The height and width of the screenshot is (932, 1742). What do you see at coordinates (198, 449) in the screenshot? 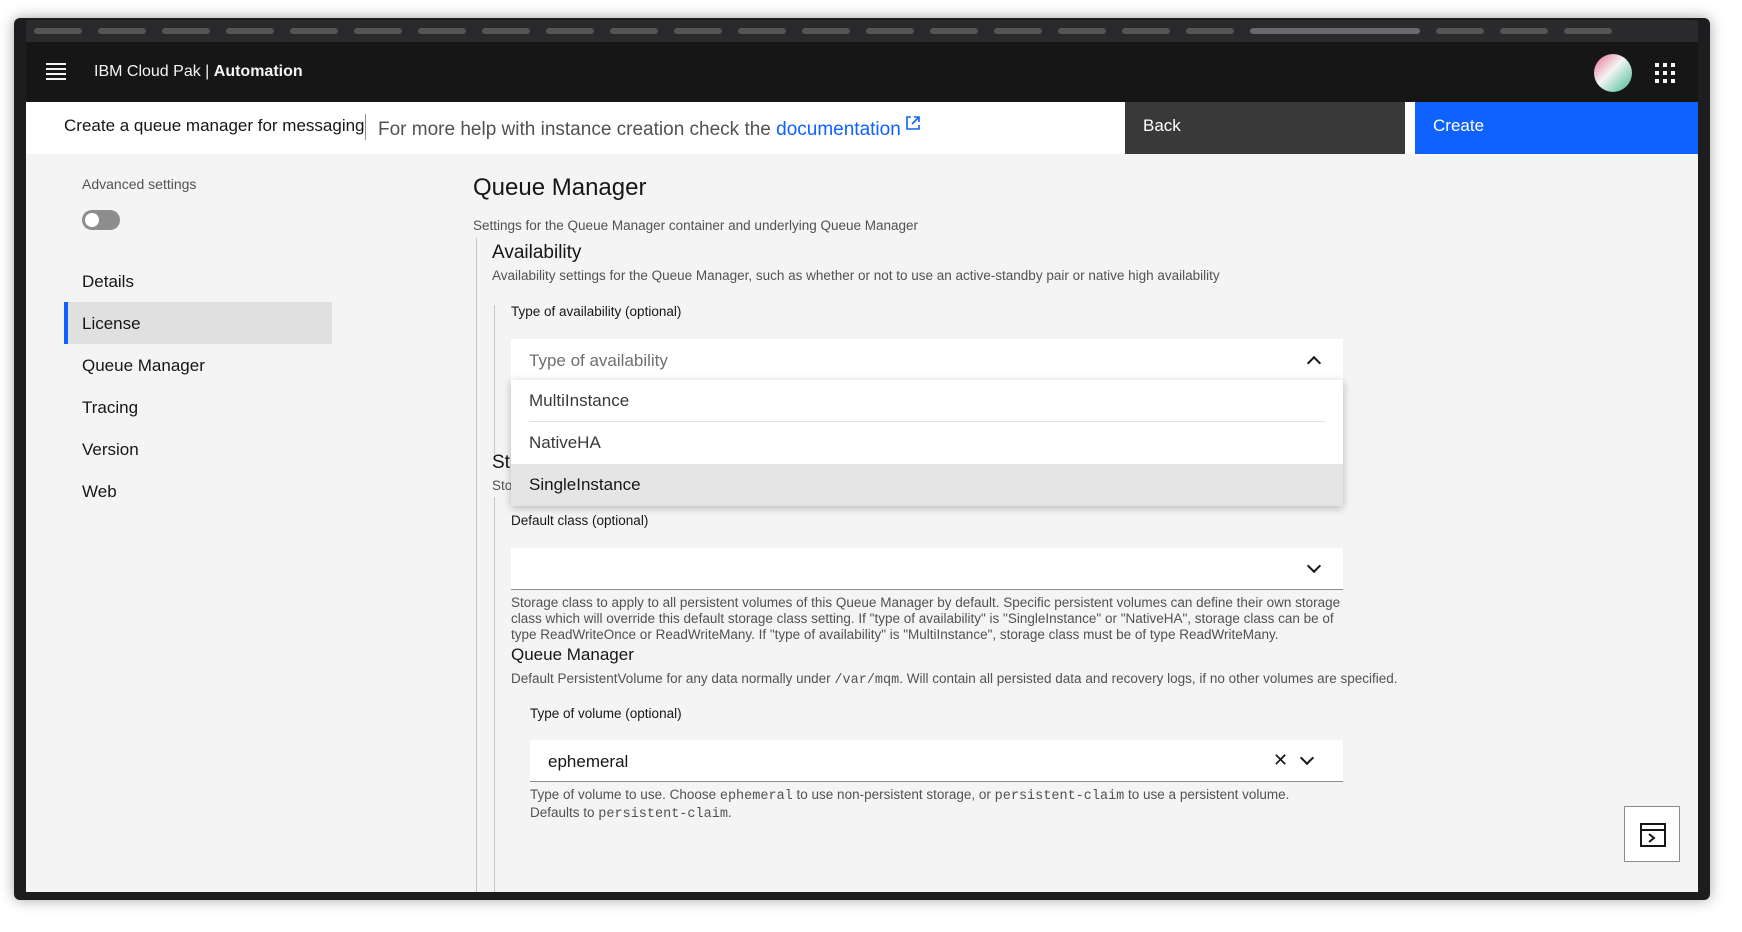
I see `sidebar-item-version: Version` at bounding box center [198, 449].